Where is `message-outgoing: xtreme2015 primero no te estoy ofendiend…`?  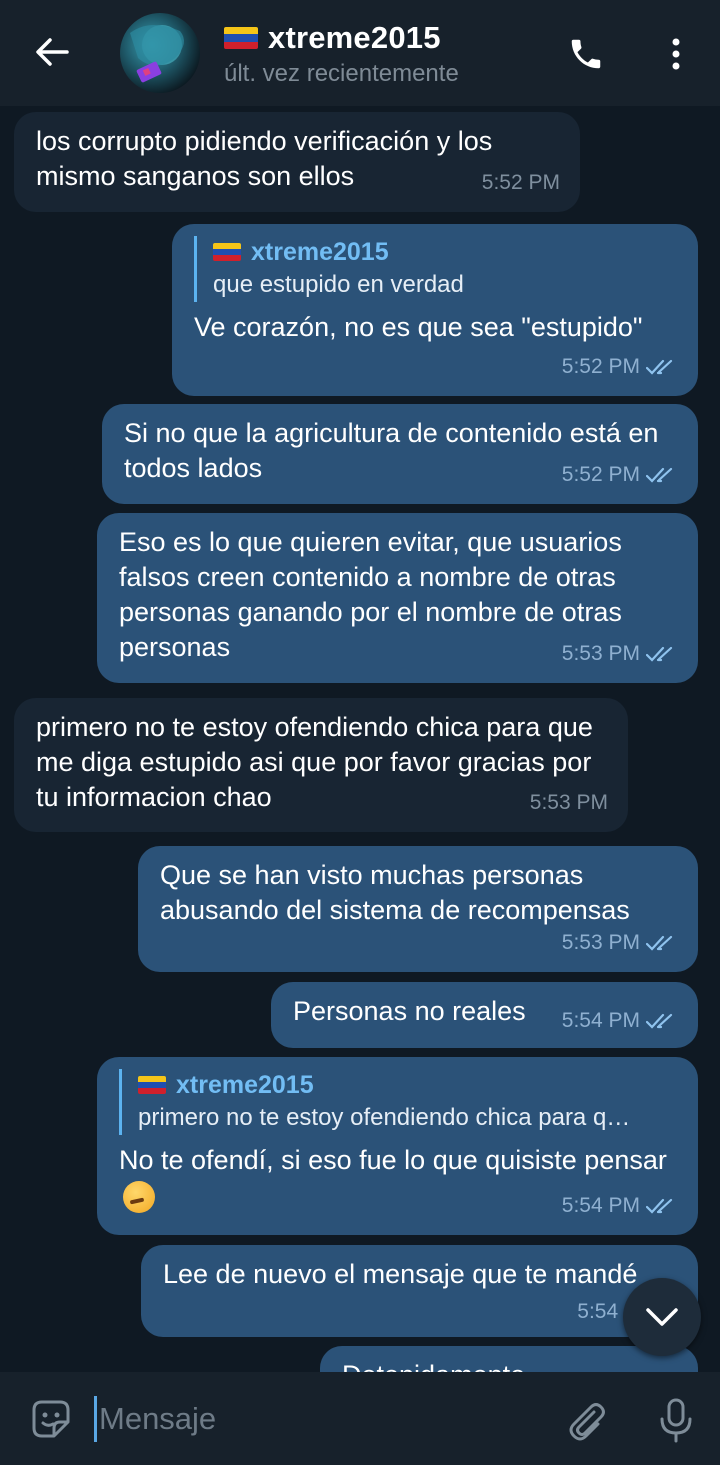
message-outgoing: xtreme2015 primero no te estoy ofendiend… is located at coordinates (397, 1146).